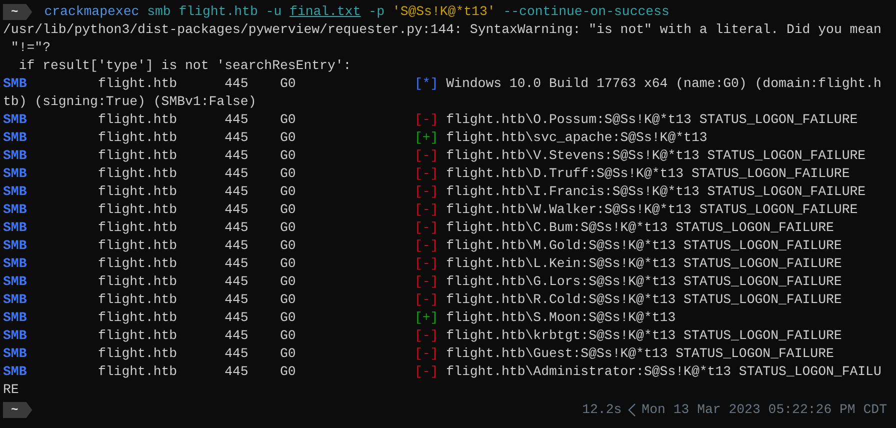 The width and height of the screenshot is (896, 428). Describe the element at coordinates (644, 300) in the screenshot. I see `result-message: flight.htb\R.Cold:S@Ss!K@*t13 STATUS_LOGON_FAILURE` at that location.